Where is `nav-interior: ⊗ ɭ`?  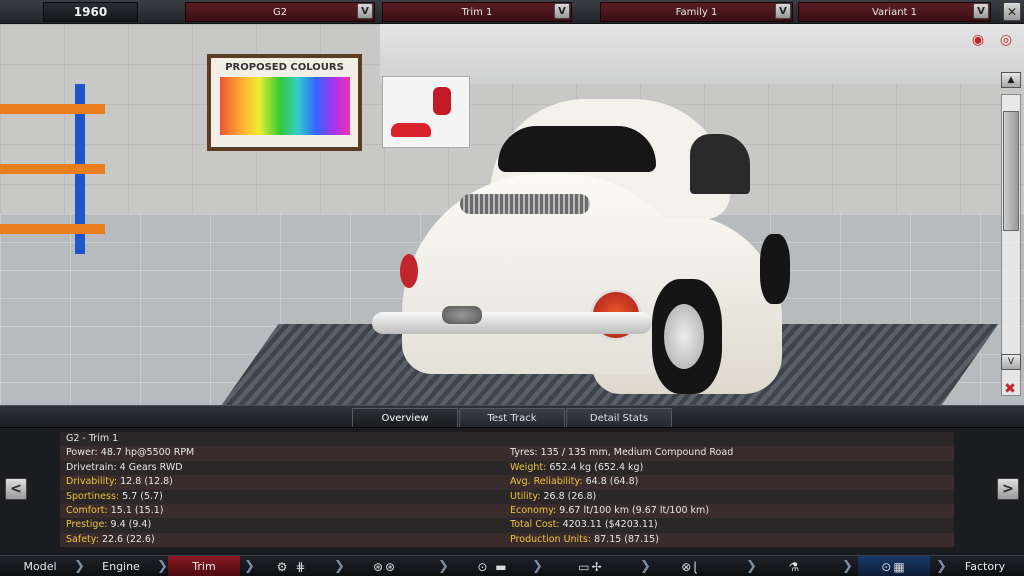
nav-interior: ⊗ ɭ is located at coordinates (690, 566).